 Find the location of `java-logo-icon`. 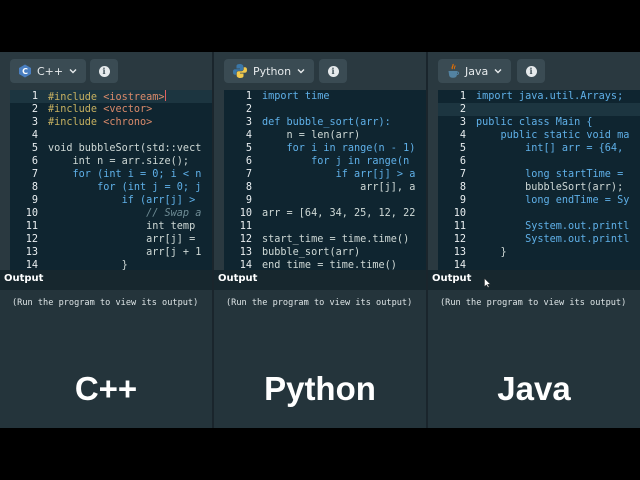

java-logo-icon is located at coordinates (454, 70).